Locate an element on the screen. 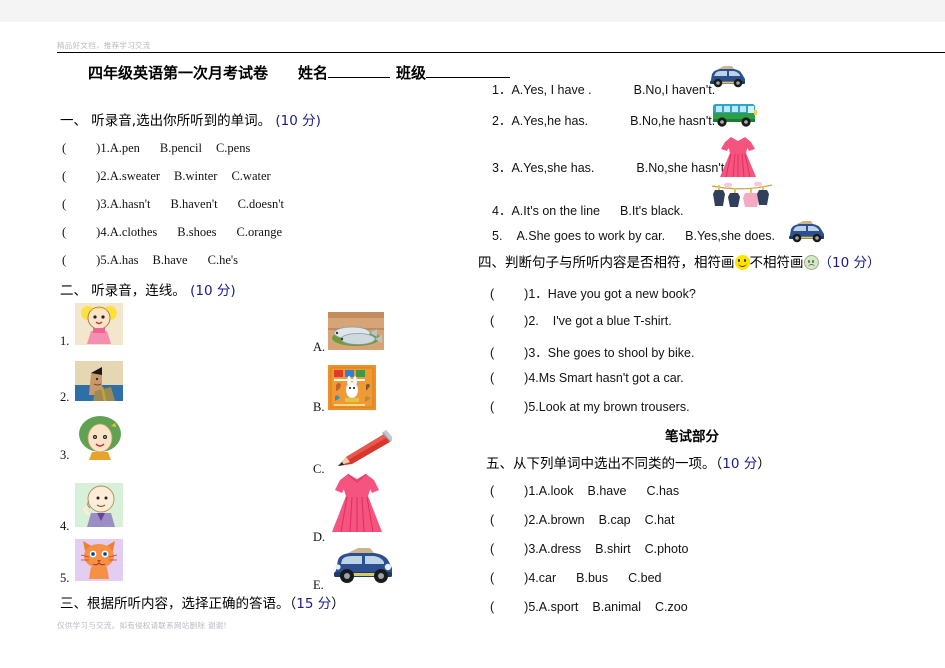 The height and width of the screenshot is (668, 945). option-b: B.No,I haven't. is located at coordinates (675, 90).